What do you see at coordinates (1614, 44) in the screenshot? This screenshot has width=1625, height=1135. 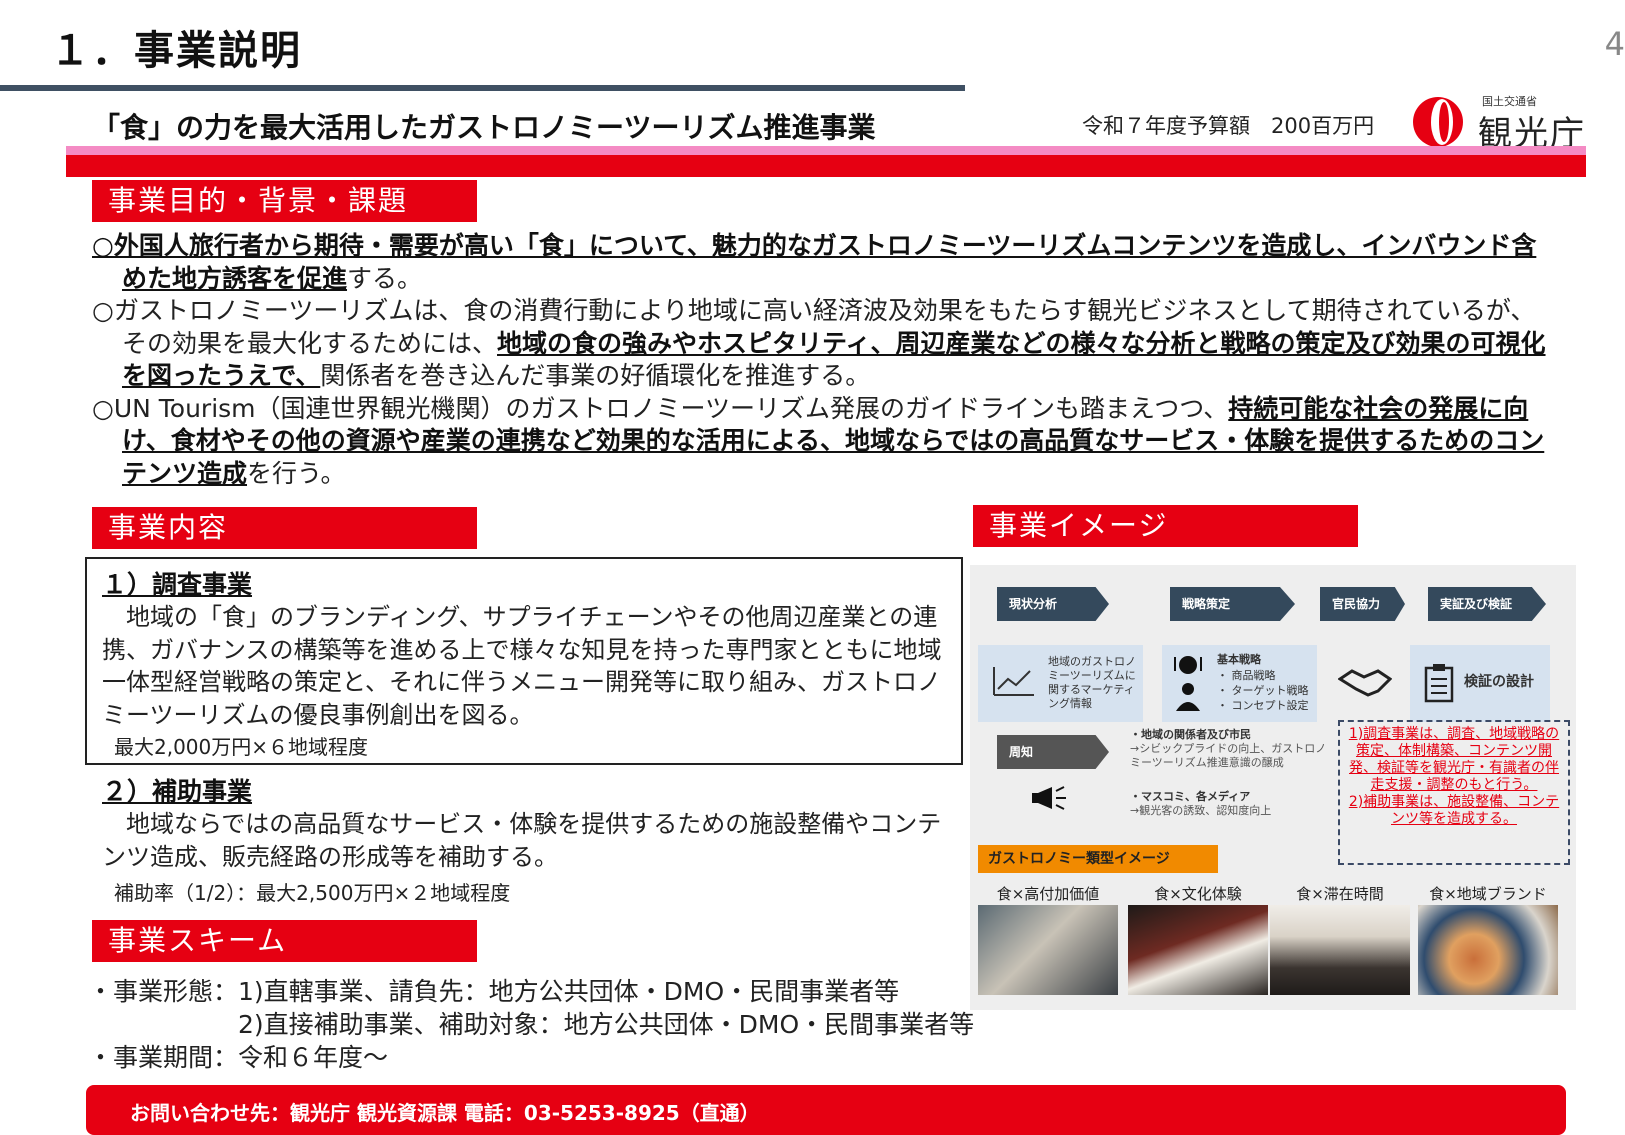 I see `page-number: 4` at bounding box center [1614, 44].